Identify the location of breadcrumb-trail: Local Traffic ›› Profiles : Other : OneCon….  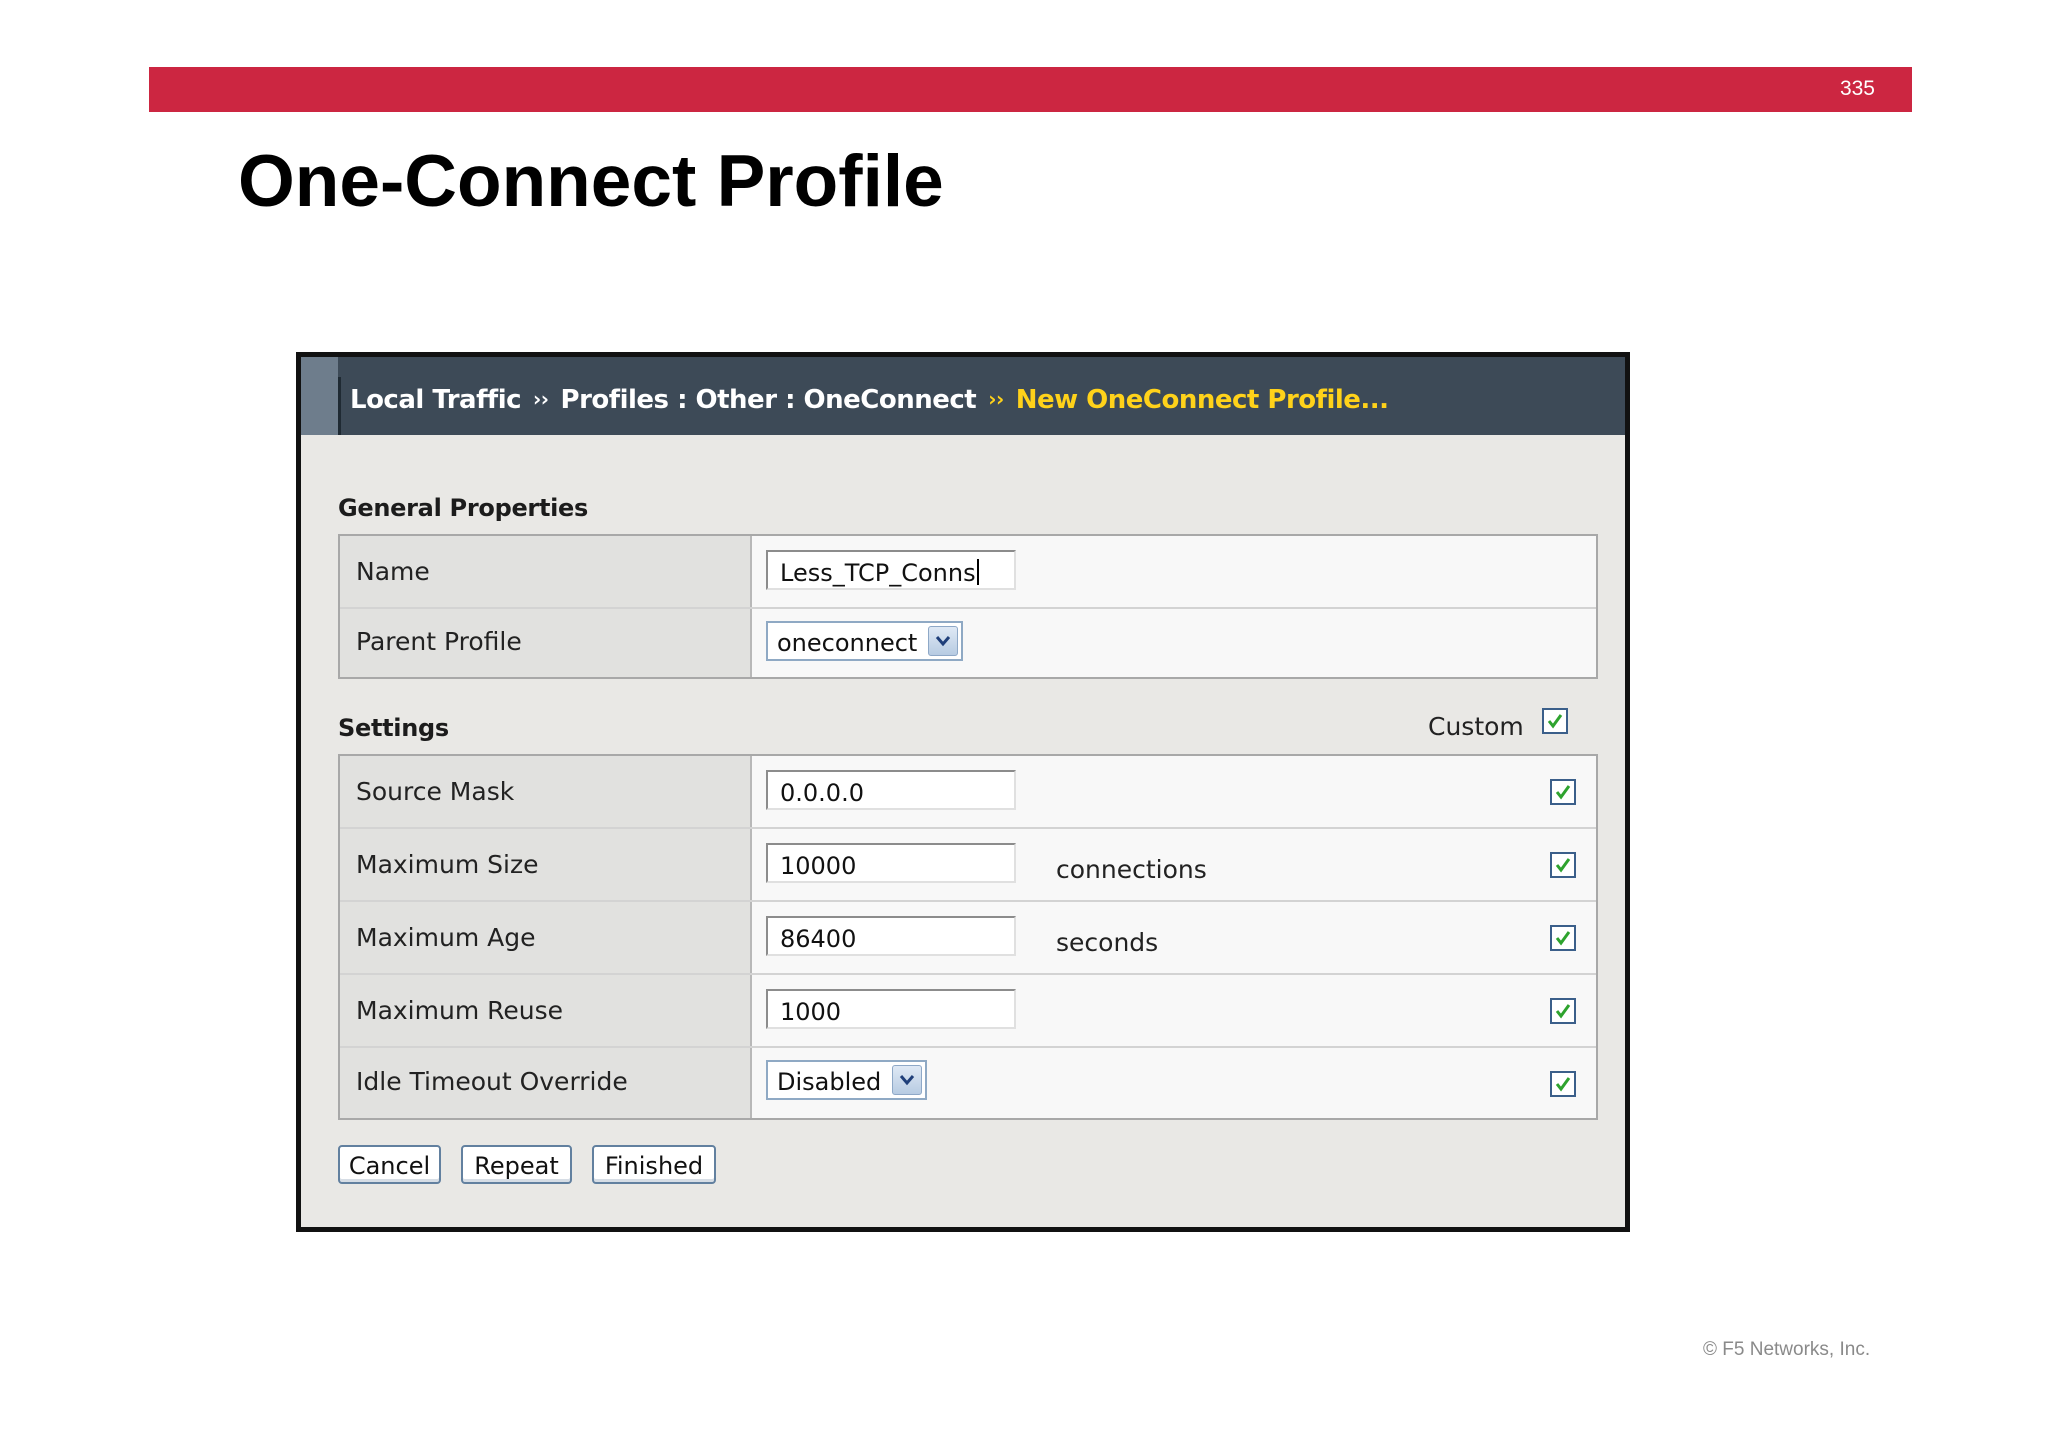
(869, 400).